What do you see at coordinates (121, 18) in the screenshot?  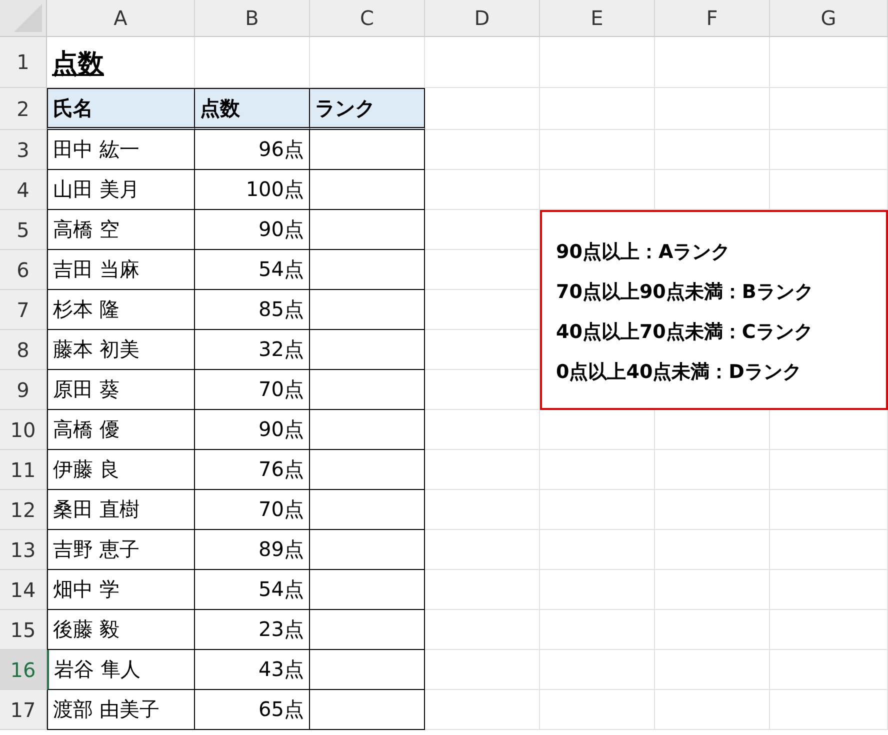 I see `column-header: A` at bounding box center [121, 18].